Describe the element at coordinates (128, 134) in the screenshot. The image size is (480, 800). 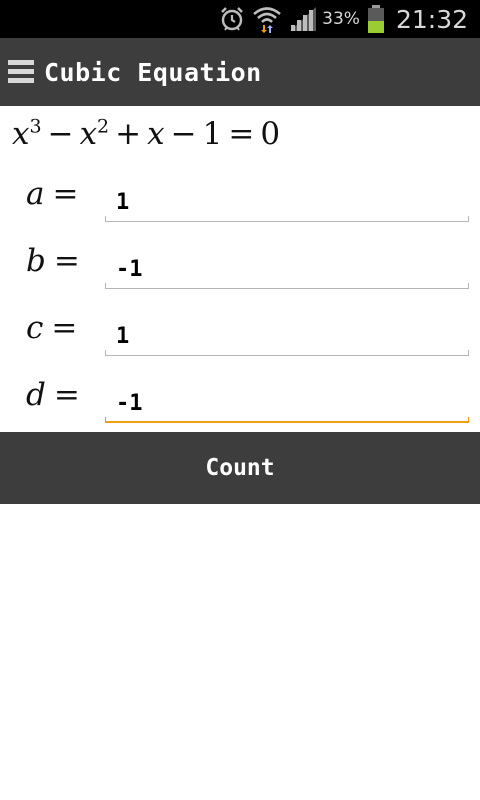
I see `equation-operator: +` at that location.